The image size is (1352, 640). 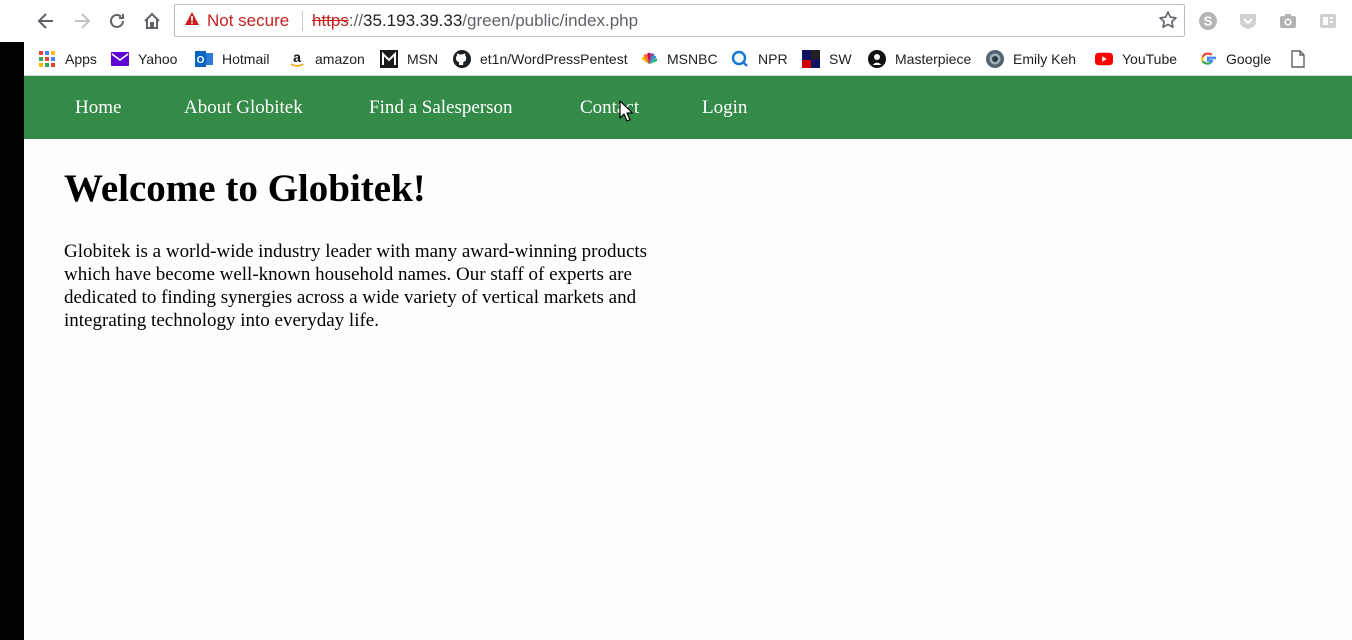 I want to click on nav-home-link: Home, so click(x=98, y=108).